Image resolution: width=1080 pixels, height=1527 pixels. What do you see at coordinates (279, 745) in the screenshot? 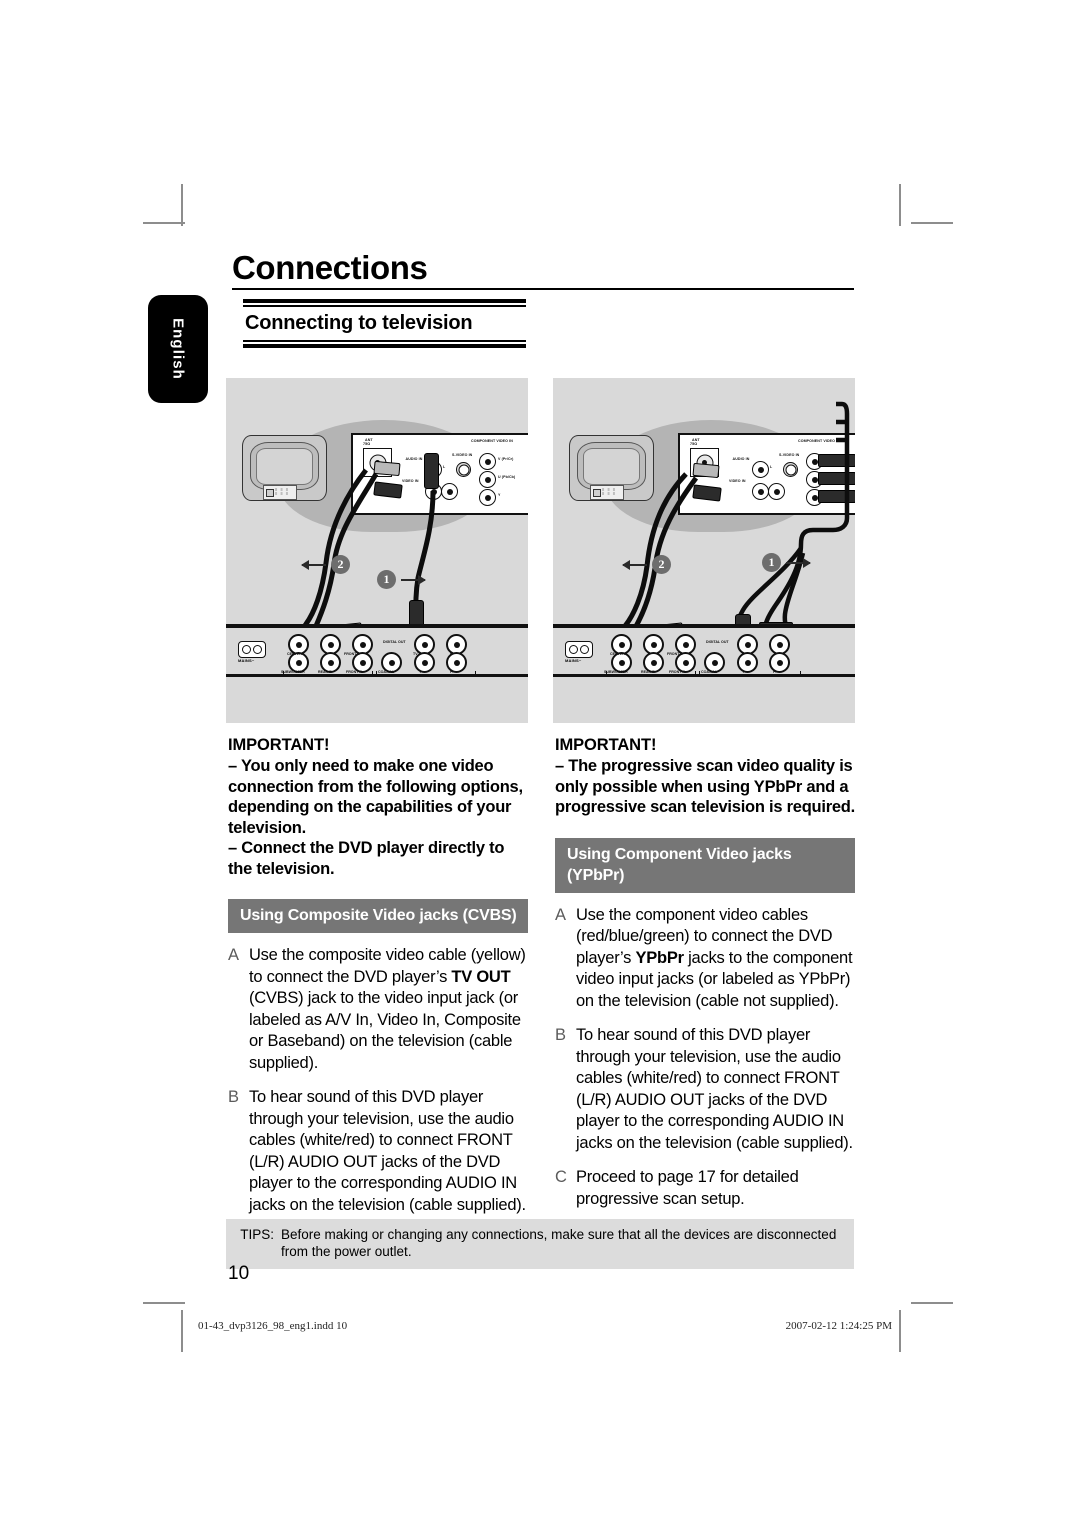
I see `important-title-left: IMPORTANT!` at bounding box center [279, 745].